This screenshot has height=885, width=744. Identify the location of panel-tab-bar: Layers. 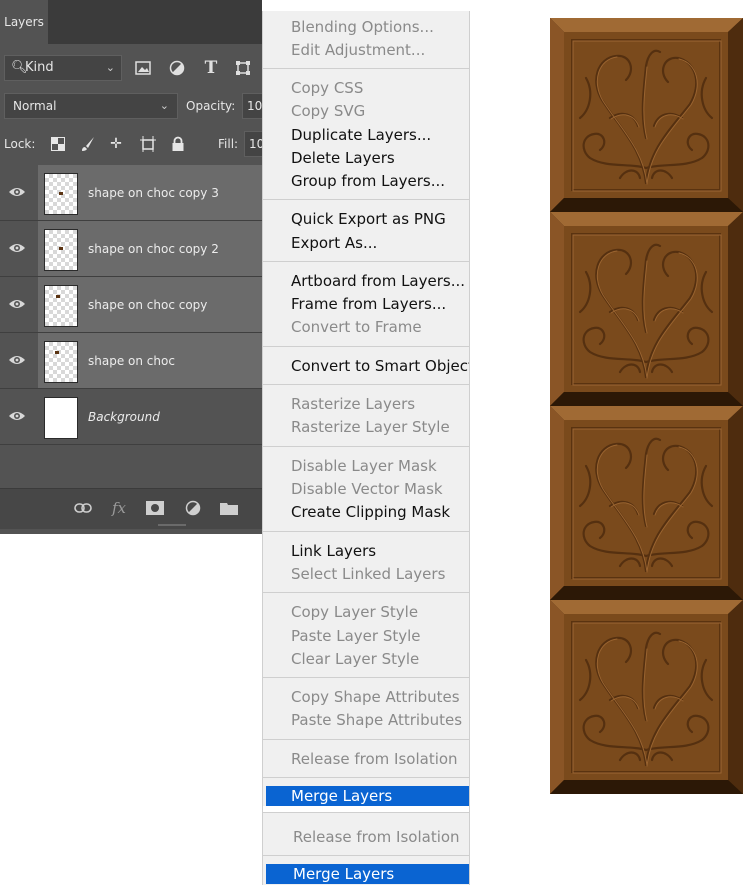
(131, 22).